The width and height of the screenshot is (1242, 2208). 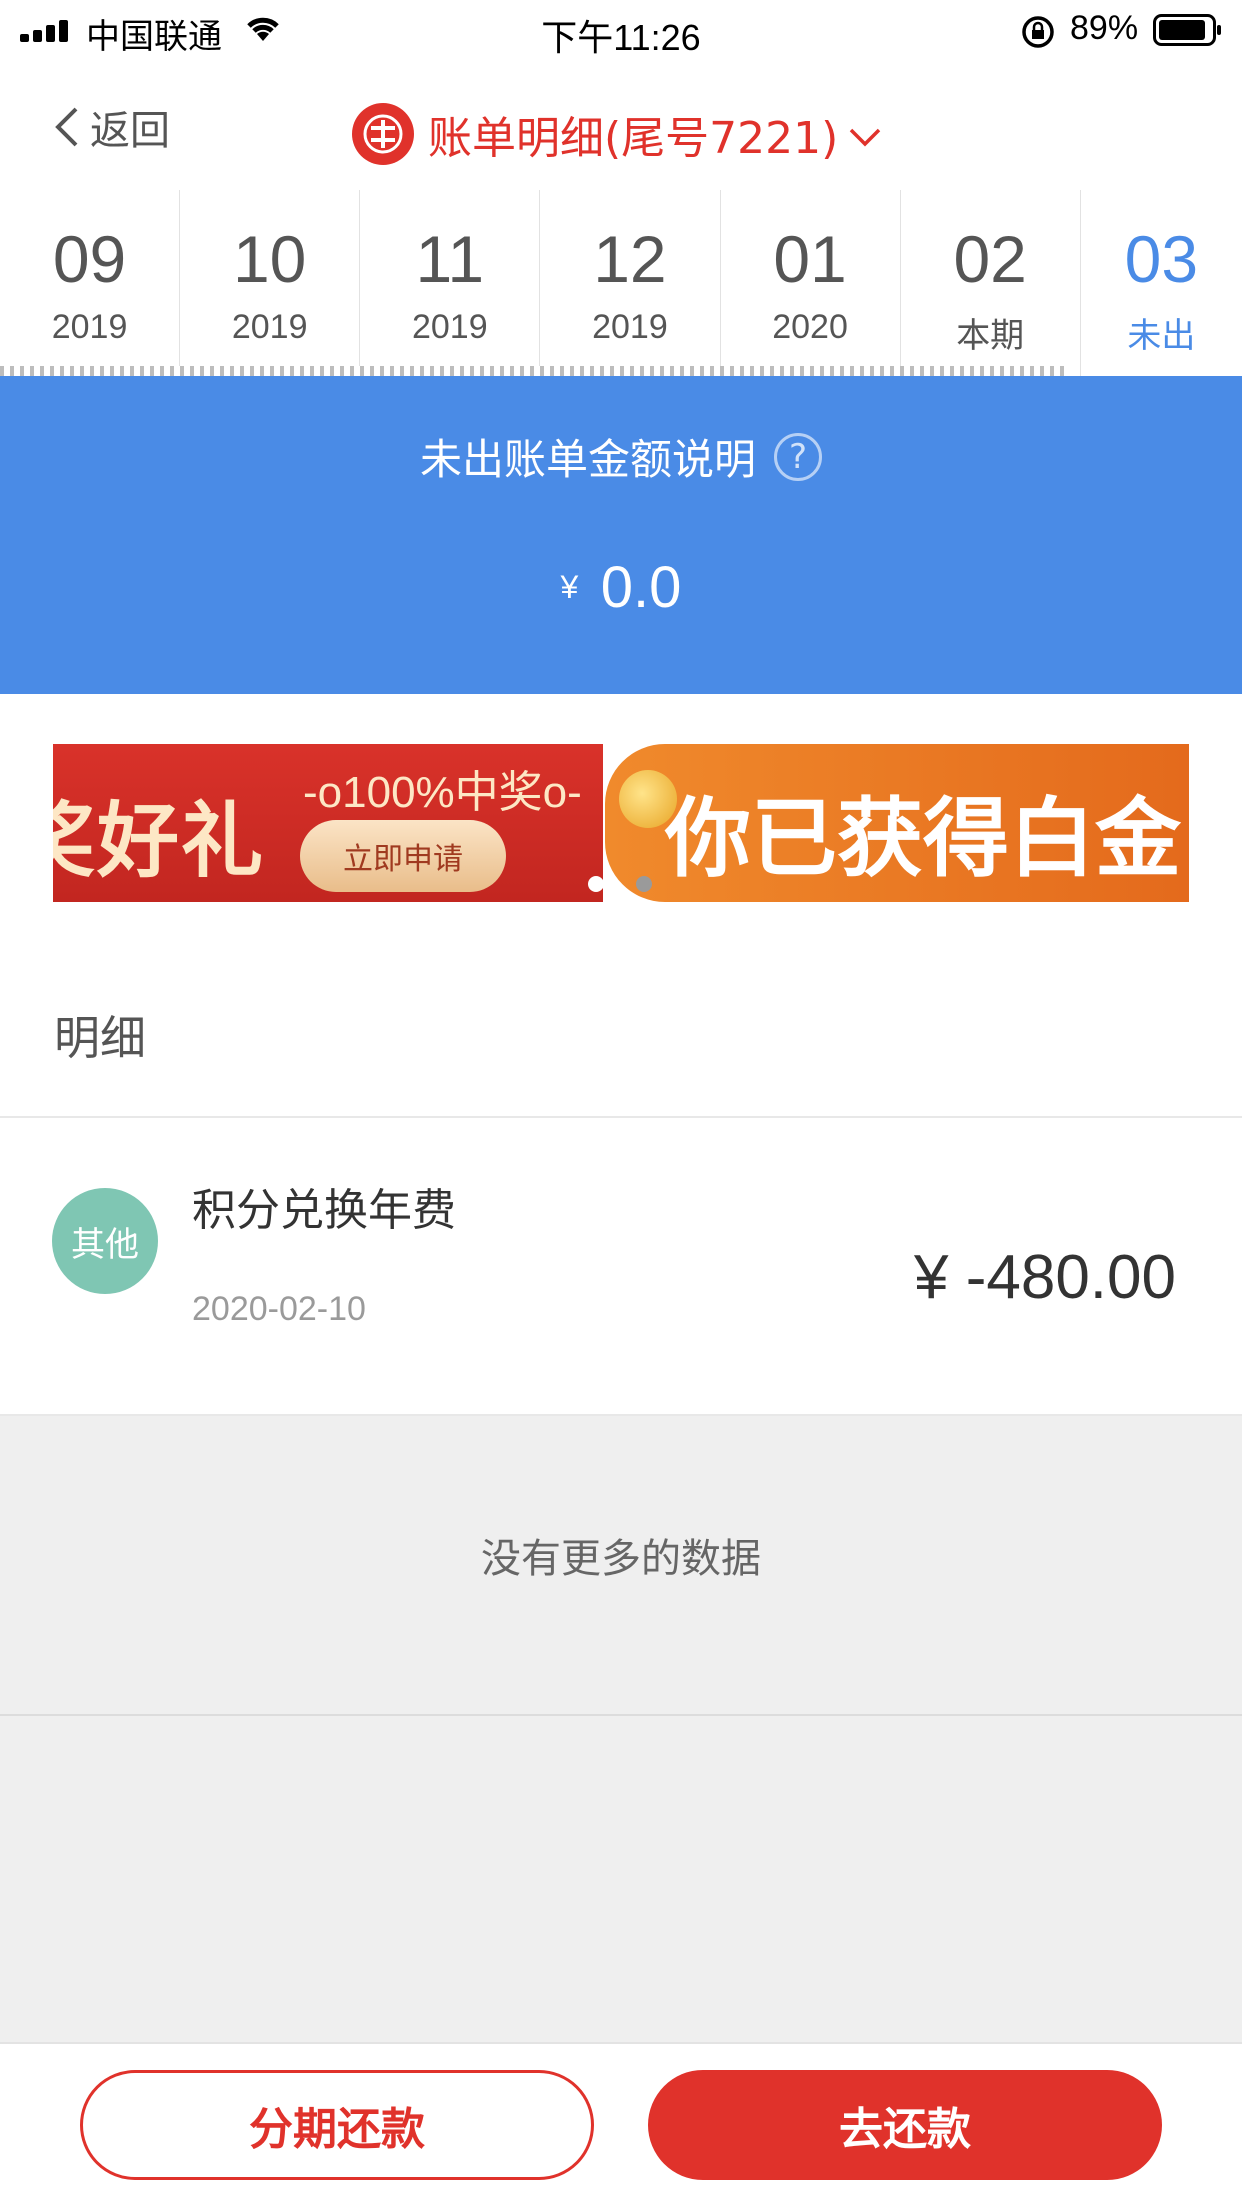 What do you see at coordinates (1104, 28) in the screenshot?
I see `battery-percent: 89%` at bounding box center [1104, 28].